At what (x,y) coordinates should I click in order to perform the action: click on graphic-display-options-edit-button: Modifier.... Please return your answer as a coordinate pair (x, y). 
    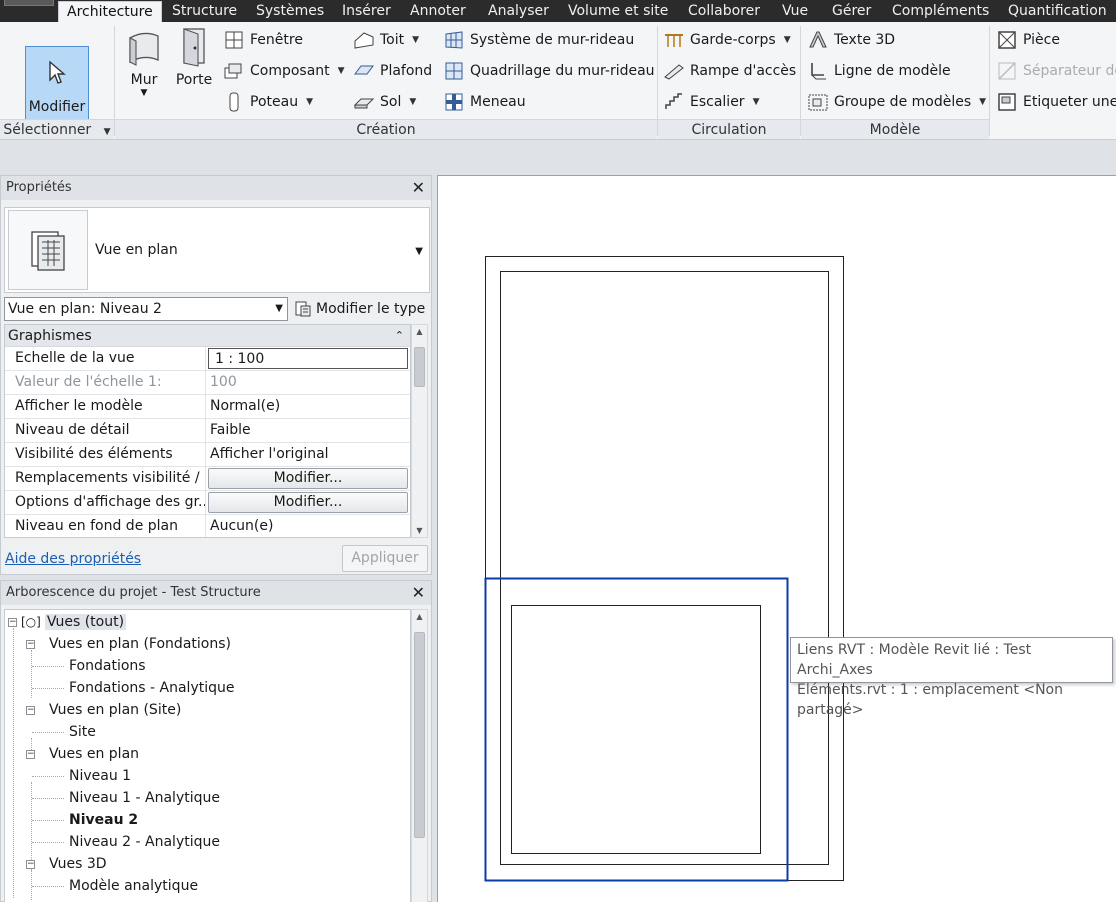
    Looking at the image, I should click on (308, 502).